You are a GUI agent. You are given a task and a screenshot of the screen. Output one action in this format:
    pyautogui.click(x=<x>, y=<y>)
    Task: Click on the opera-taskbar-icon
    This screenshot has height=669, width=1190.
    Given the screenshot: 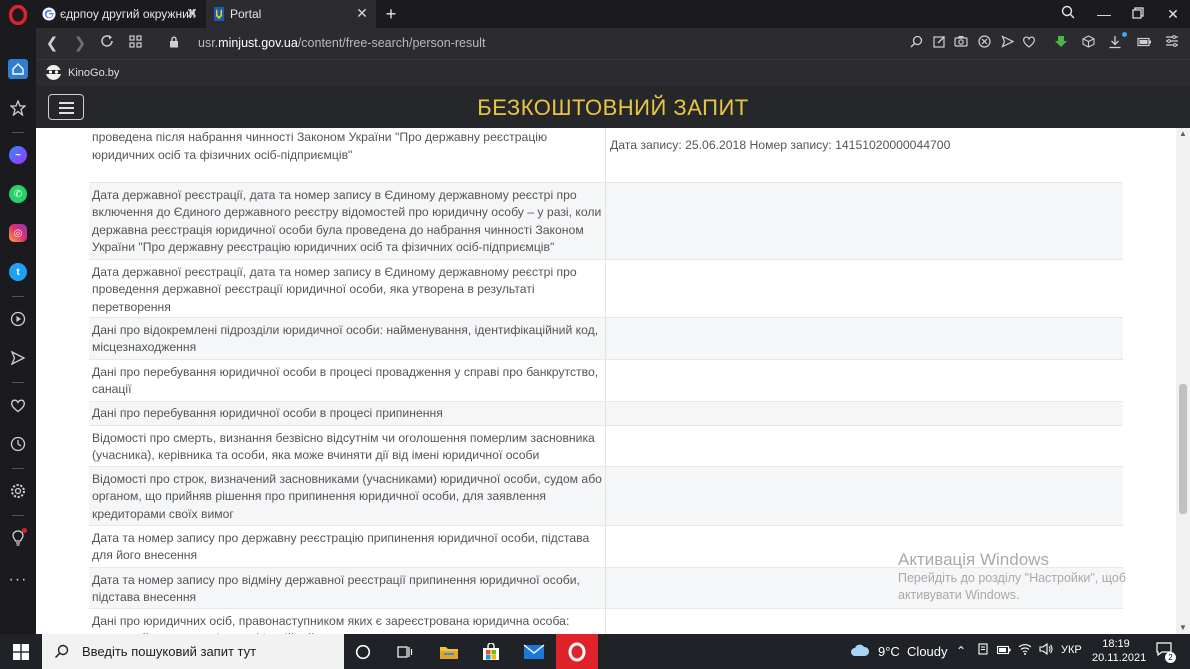 What is the action you would take?
    pyautogui.click(x=577, y=651)
    